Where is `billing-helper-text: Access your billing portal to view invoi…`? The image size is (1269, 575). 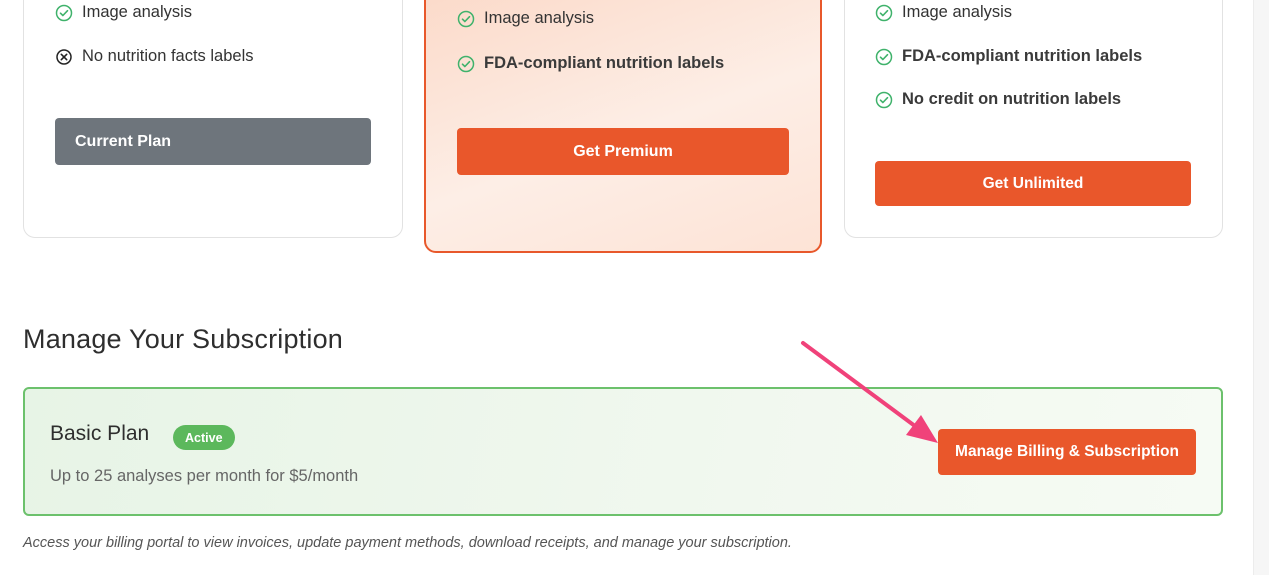
billing-helper-text: Access your billing portal to view invoi… is located at coordinates (407, 543).